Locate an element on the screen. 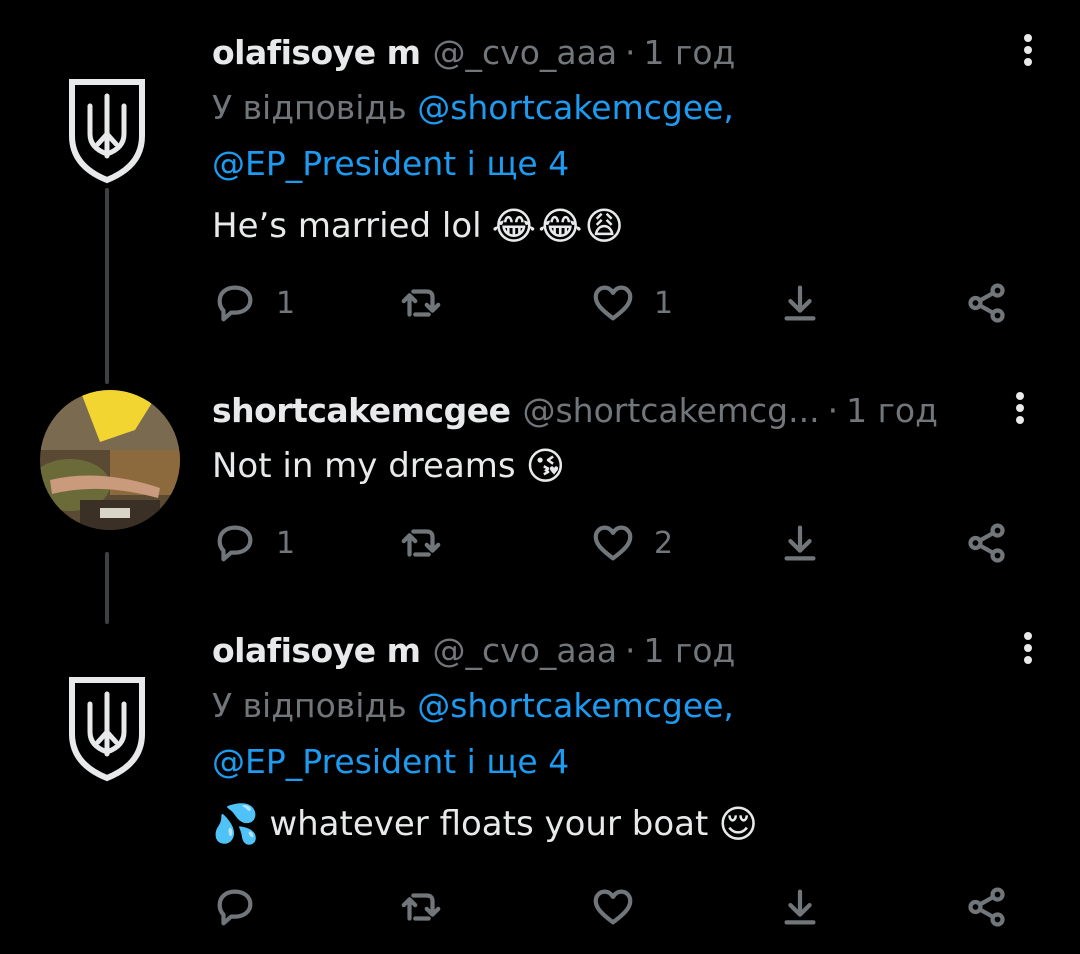  weary-emoji: 😩 is located at coordinates (604, 226).